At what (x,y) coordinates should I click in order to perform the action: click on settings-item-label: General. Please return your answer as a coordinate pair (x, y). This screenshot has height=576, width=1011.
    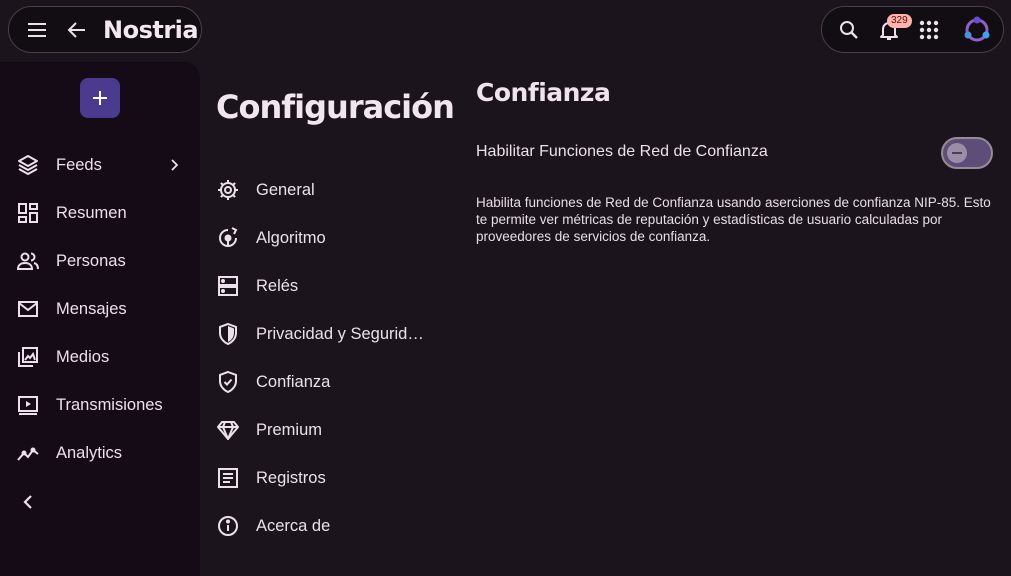
    Looking at the image, I should click on (285, 189).